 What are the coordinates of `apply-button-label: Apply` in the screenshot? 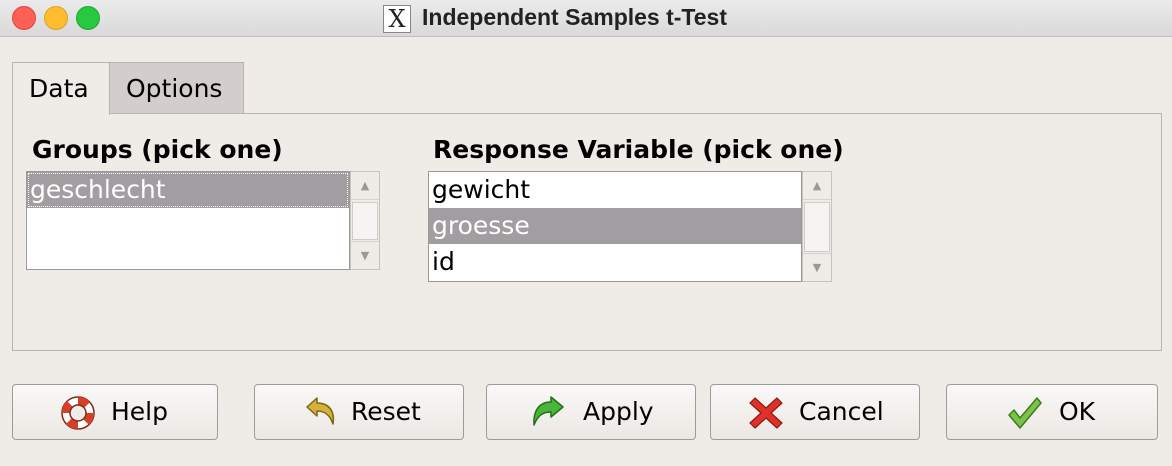 It's located at (618, 411).